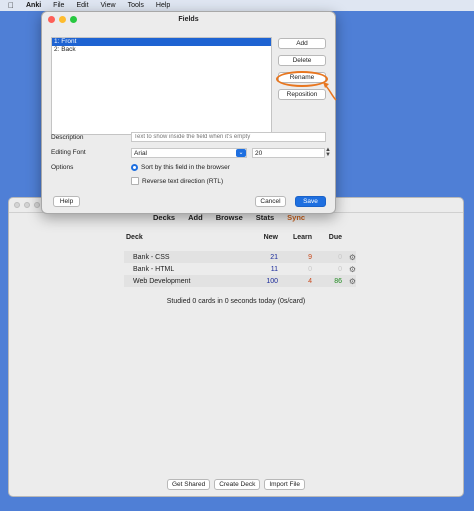 The height and width of the screenshot is (511, 474). I want to click on toolbar-stats: Stats, so click(265, 217).